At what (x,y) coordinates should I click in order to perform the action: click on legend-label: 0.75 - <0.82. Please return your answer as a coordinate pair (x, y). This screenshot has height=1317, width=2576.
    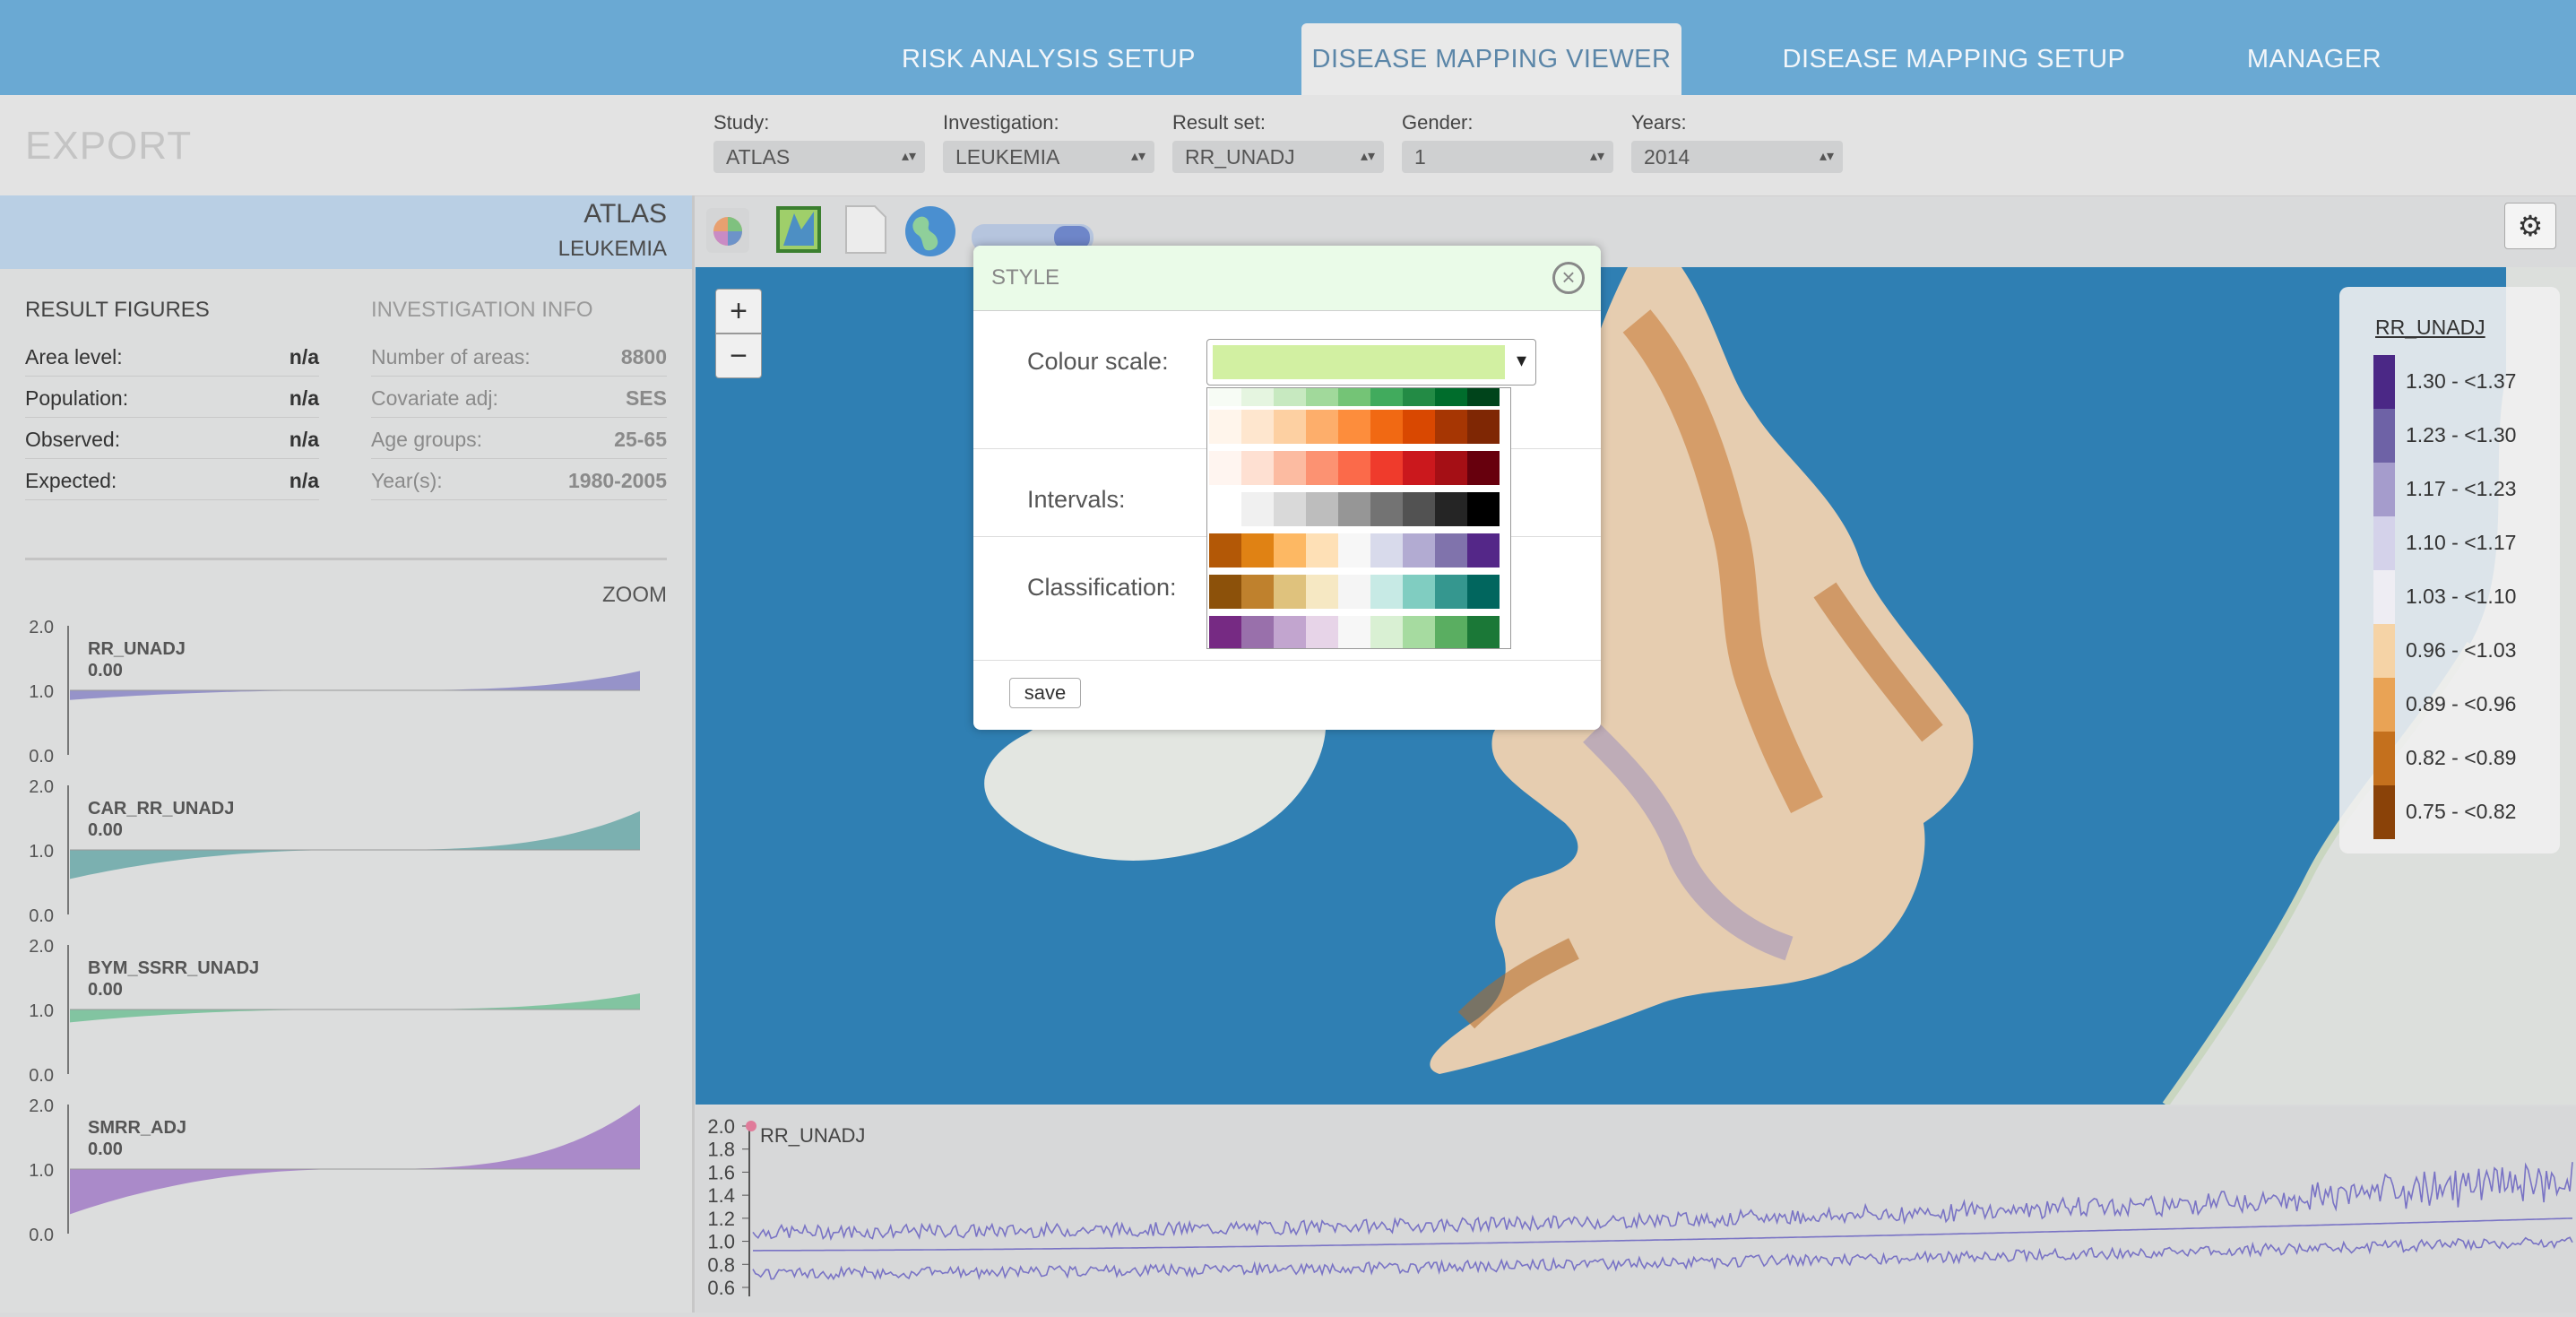
    Looking at the image, I should click on (2461, 811).